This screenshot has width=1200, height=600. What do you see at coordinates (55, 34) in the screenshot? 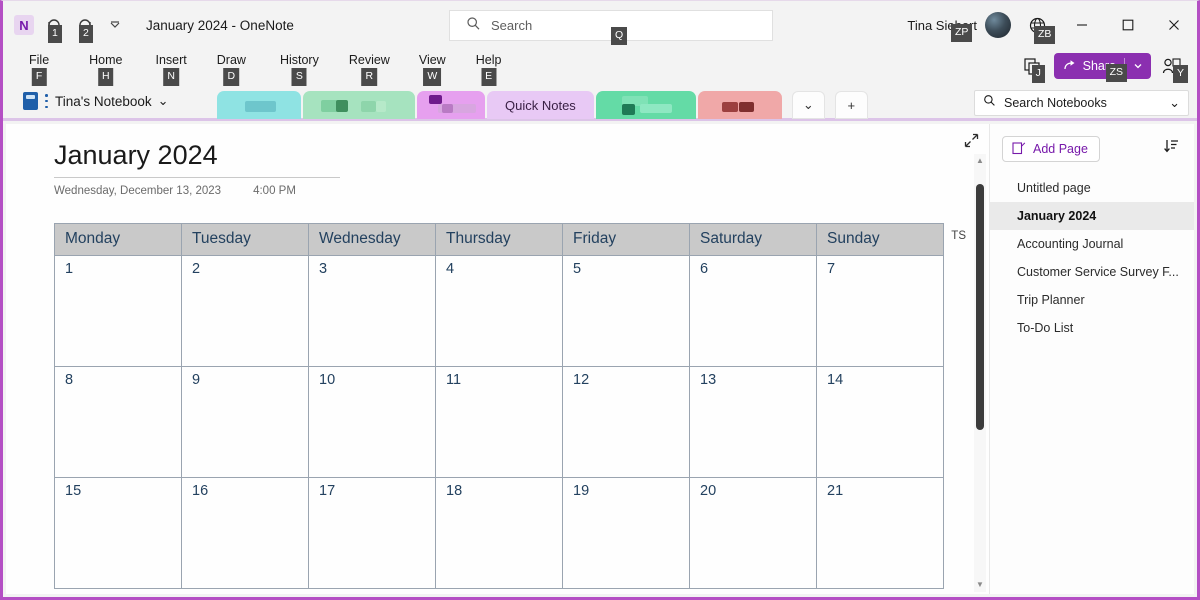
I see `undo-shortcut-badge: 1` at bounding box center [55, 34].